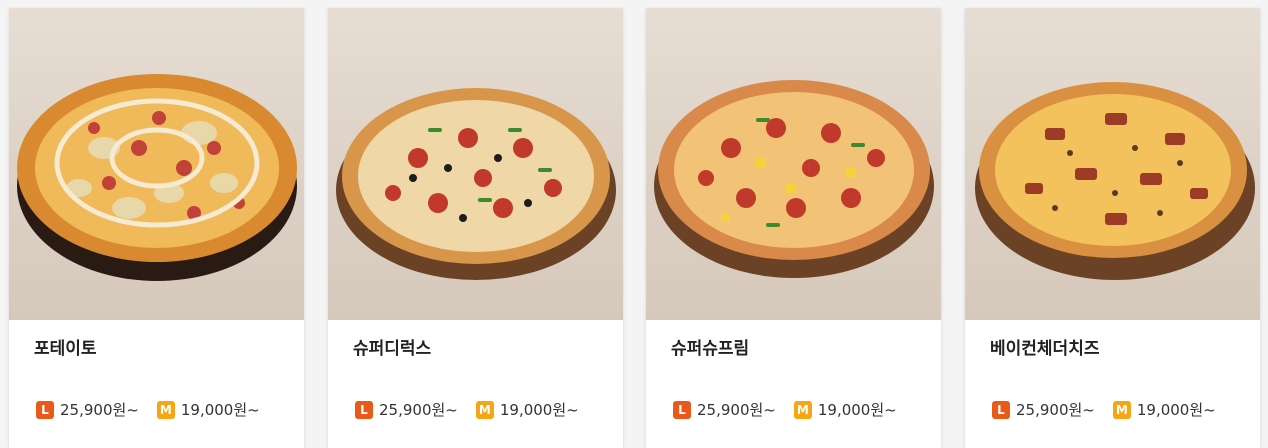 Image resolution: width=1268 pixels, height=448 pixels. I want to click on menu-name: 베이컨체더치즈, so click(1044, 346).